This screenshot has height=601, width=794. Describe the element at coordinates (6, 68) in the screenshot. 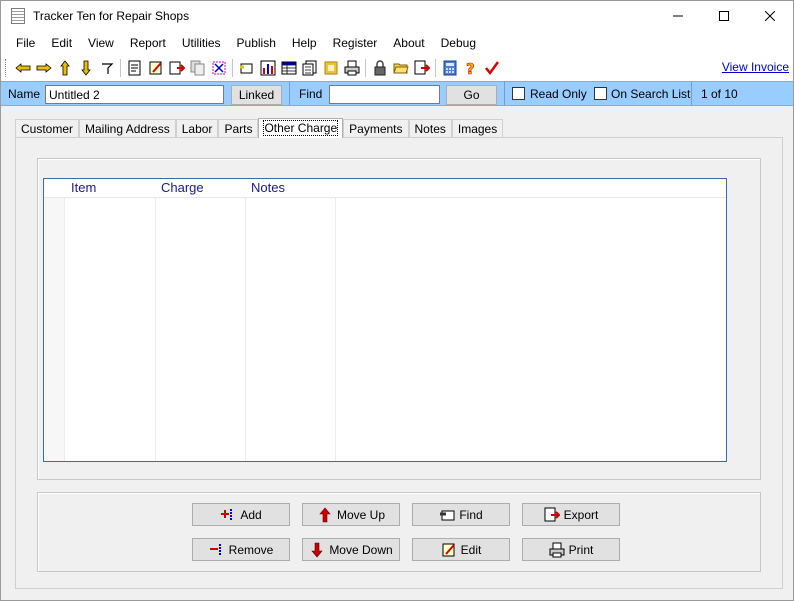

I see `toolbar-grip` at that location.